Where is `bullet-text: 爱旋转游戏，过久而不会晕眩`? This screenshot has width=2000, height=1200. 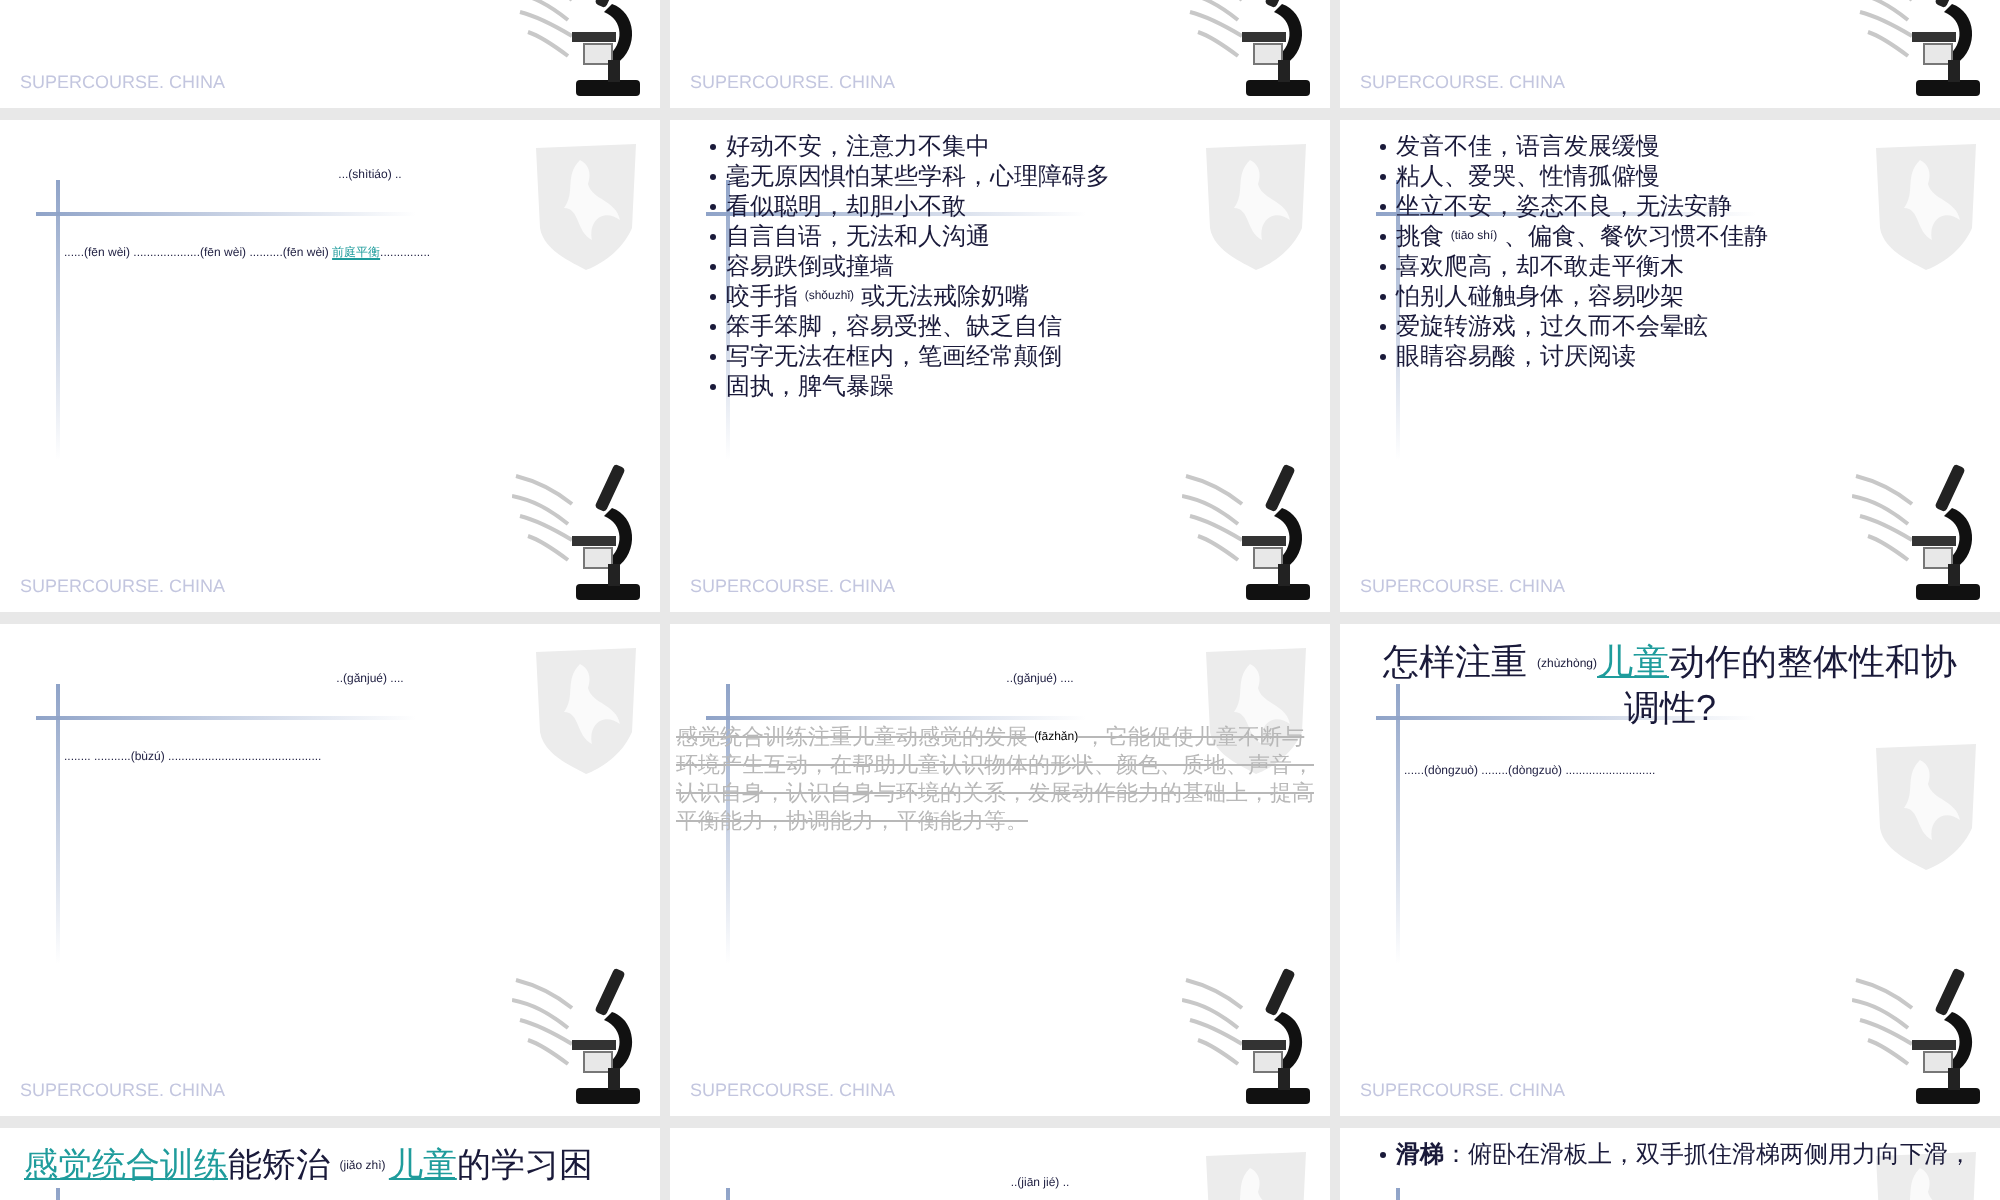
bullet-text: 爱旋转游戏，过久而不会晕眩 is located at coordinates (1552, 327).